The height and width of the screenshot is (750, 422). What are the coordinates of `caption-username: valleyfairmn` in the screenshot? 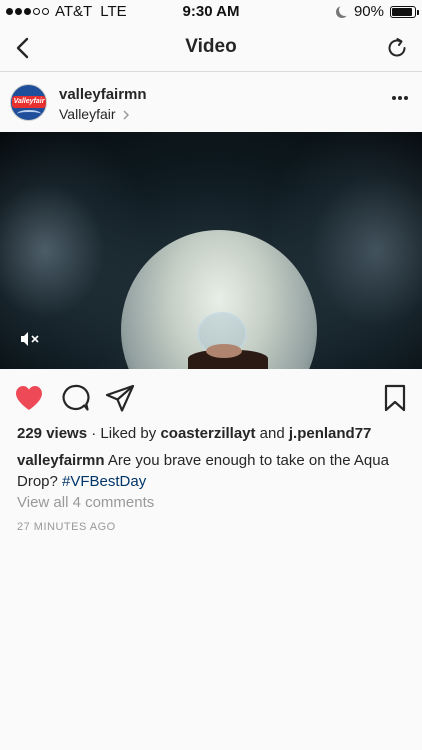 It's located at (61, 460).